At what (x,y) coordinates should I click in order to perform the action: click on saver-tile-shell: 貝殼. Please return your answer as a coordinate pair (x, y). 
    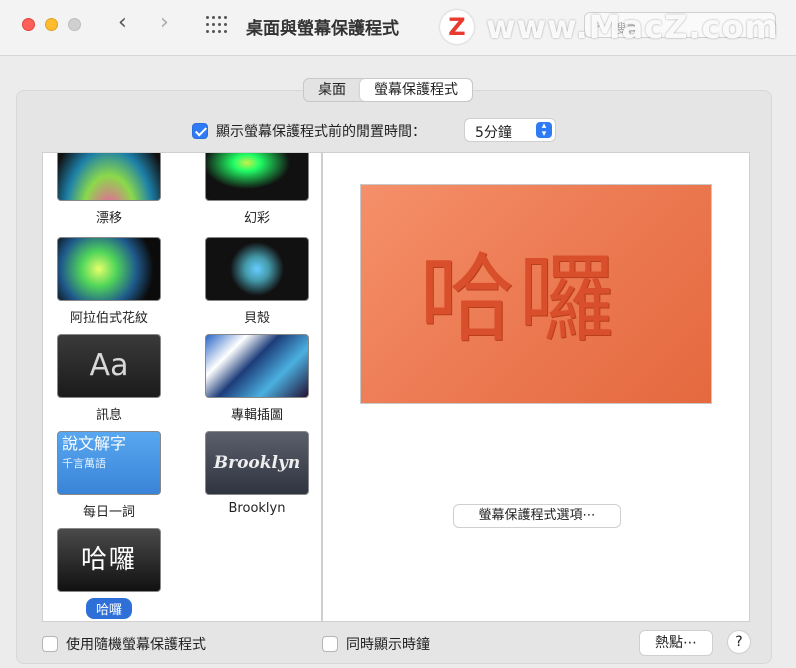
    Looking at the image, I should click on (257, 281).